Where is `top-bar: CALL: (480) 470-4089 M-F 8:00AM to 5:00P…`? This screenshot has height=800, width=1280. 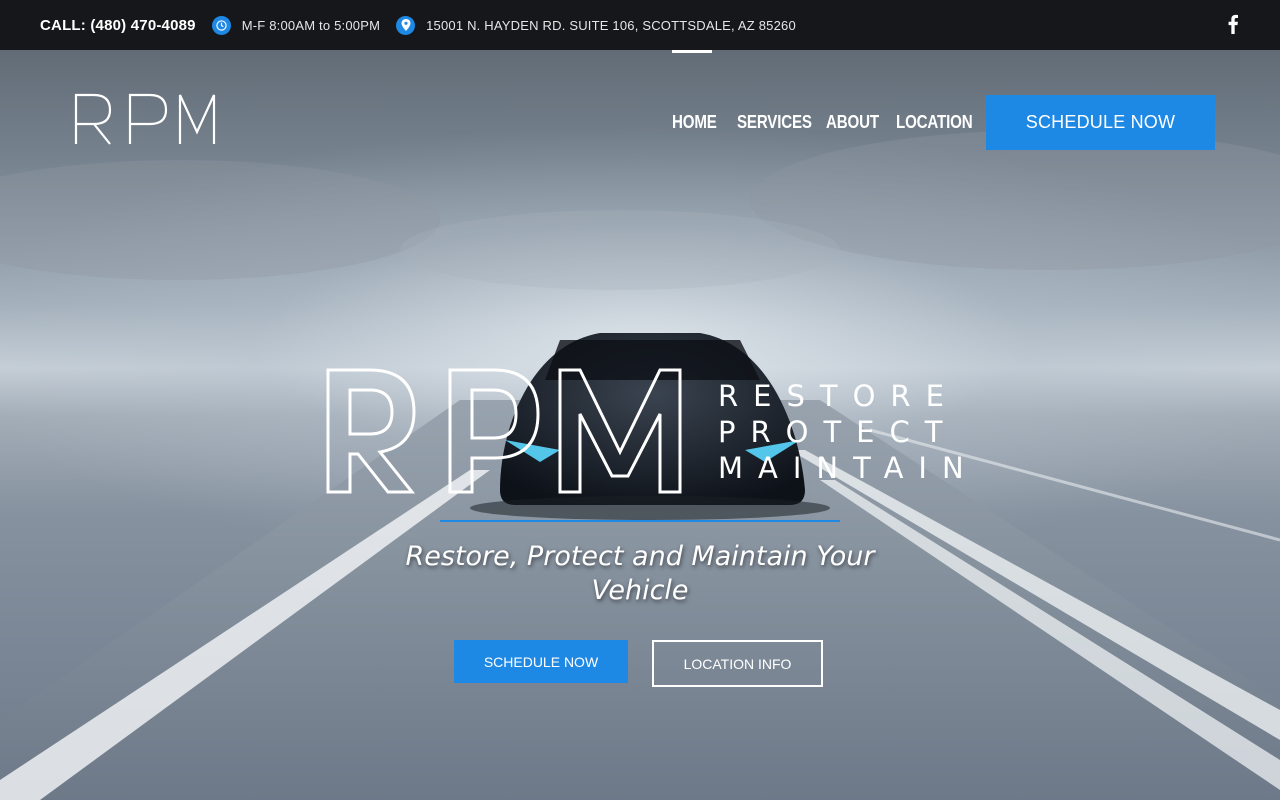 top-bar: CALL: (480) 470-4089 M-F 8:00AM to 5:00P… is located at coordinates (640, 25).